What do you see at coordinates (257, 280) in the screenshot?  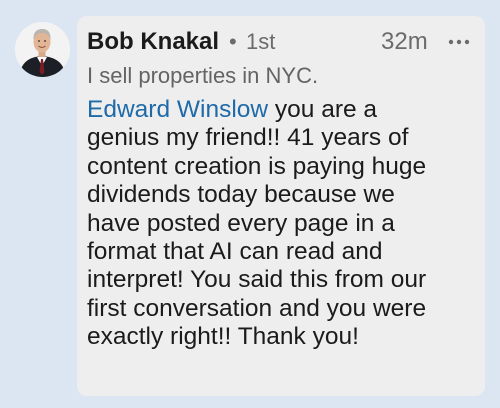 I see `comment-line: interpret! You said this from our` at bounding box center [257, 280].